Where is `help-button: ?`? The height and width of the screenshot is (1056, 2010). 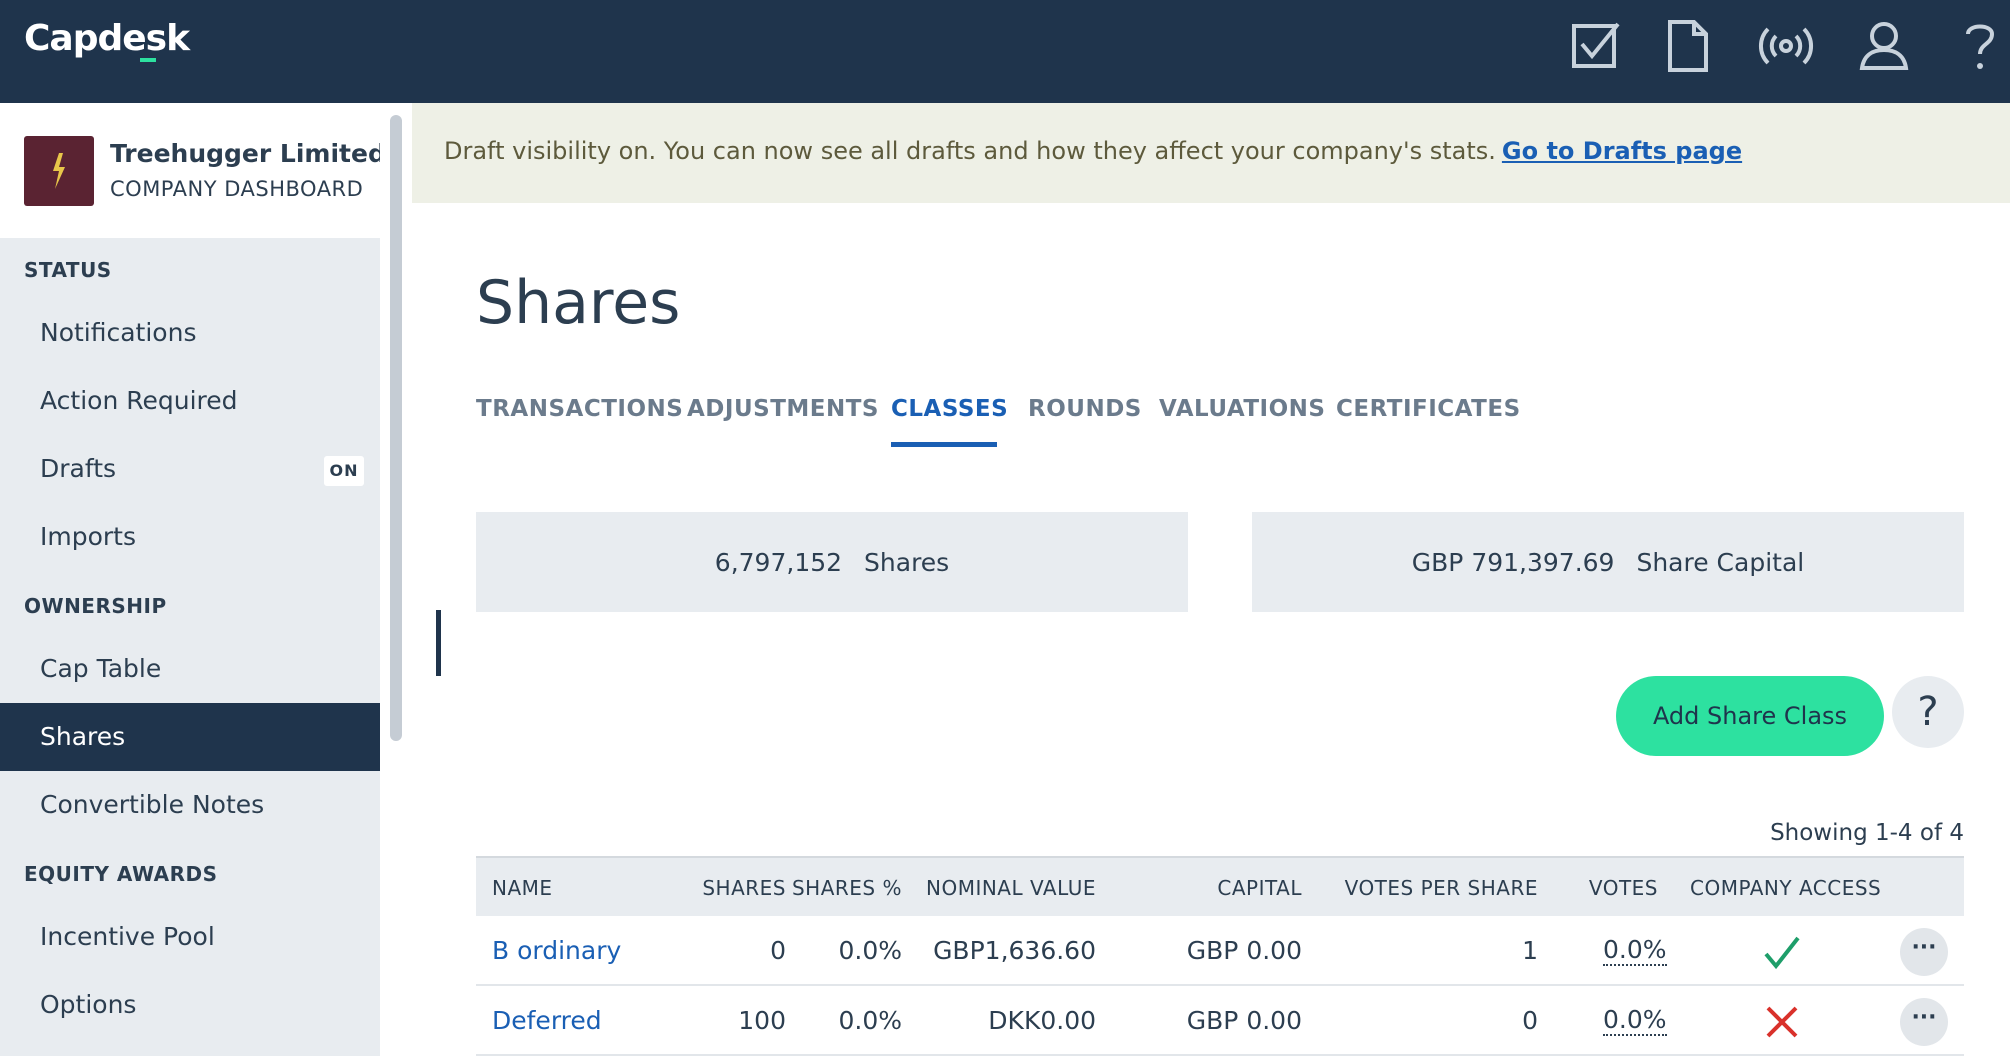
help-button: ? is located at coordinates (1928, 712).